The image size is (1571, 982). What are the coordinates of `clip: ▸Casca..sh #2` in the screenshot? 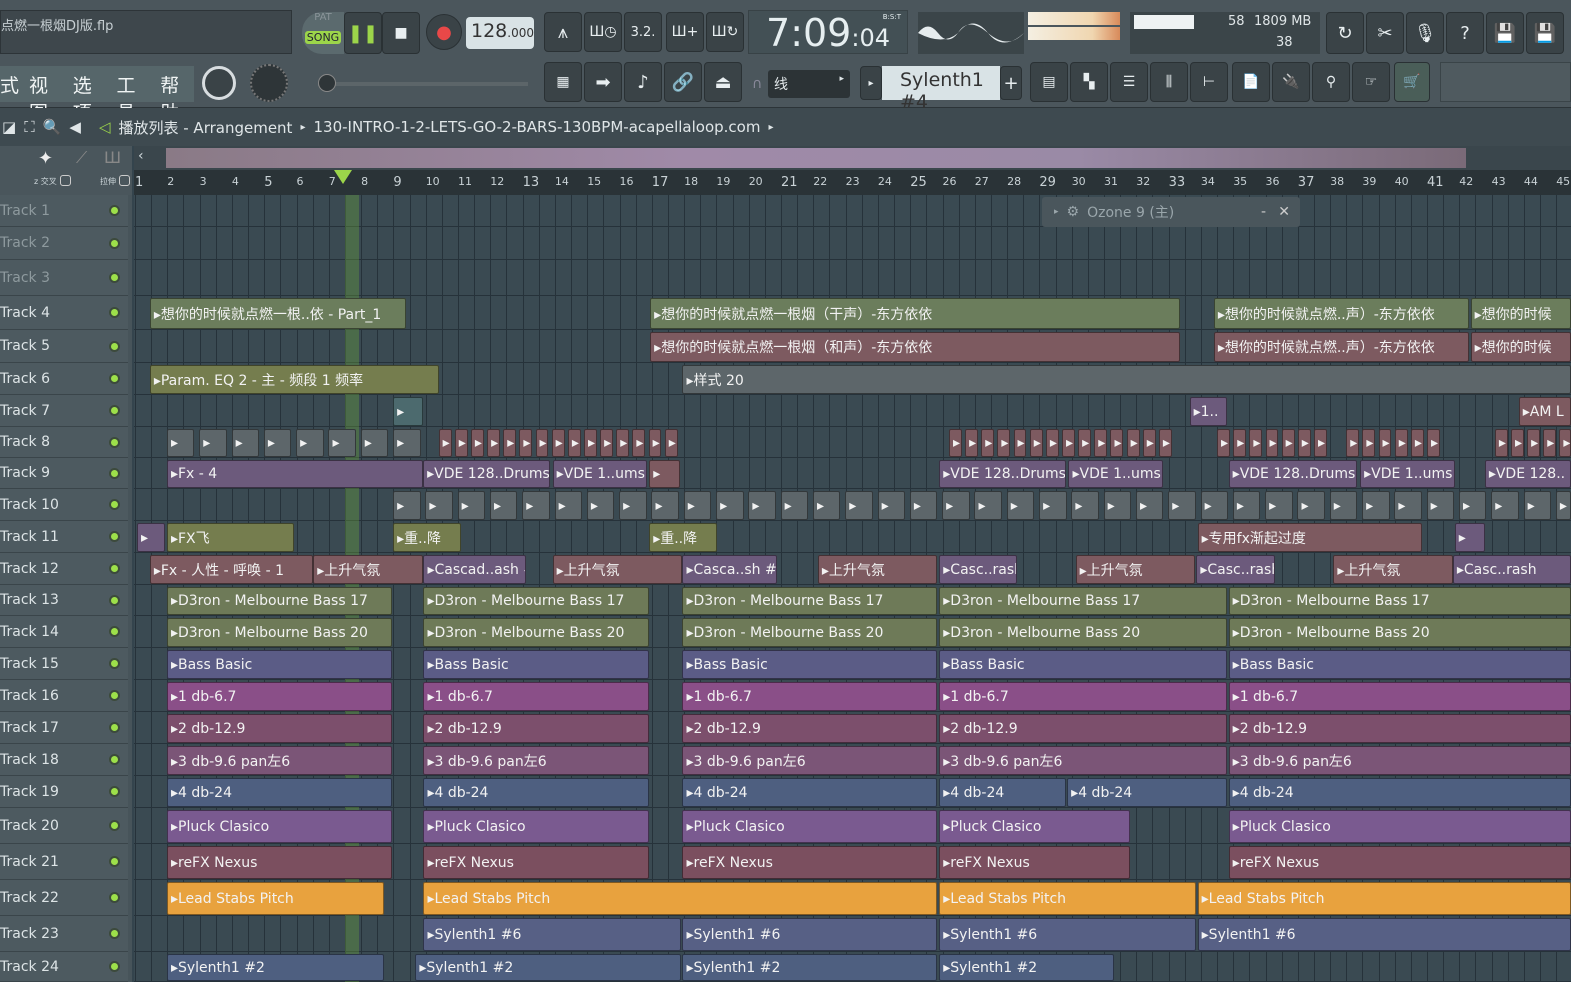 It's located at (730, 569).